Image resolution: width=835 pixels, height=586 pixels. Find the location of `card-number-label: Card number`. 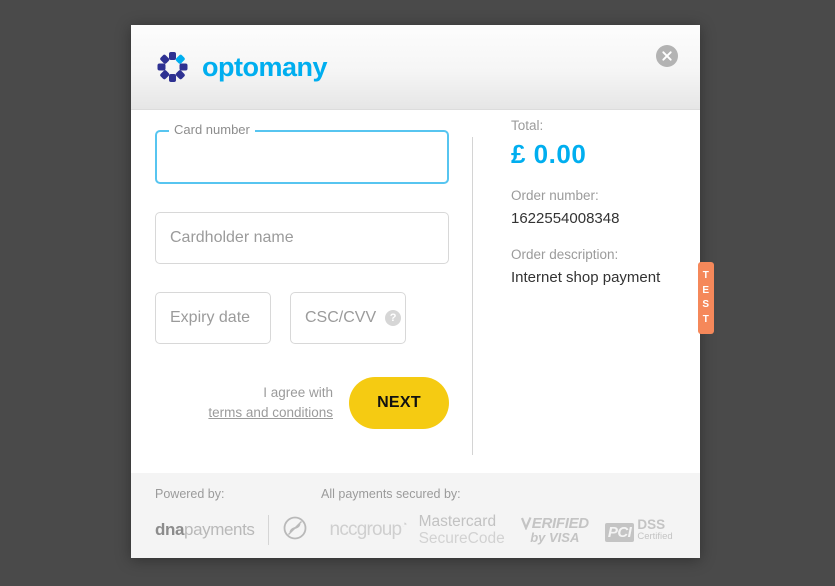

card-number-label: Card number is located at coordinates (212, 129).